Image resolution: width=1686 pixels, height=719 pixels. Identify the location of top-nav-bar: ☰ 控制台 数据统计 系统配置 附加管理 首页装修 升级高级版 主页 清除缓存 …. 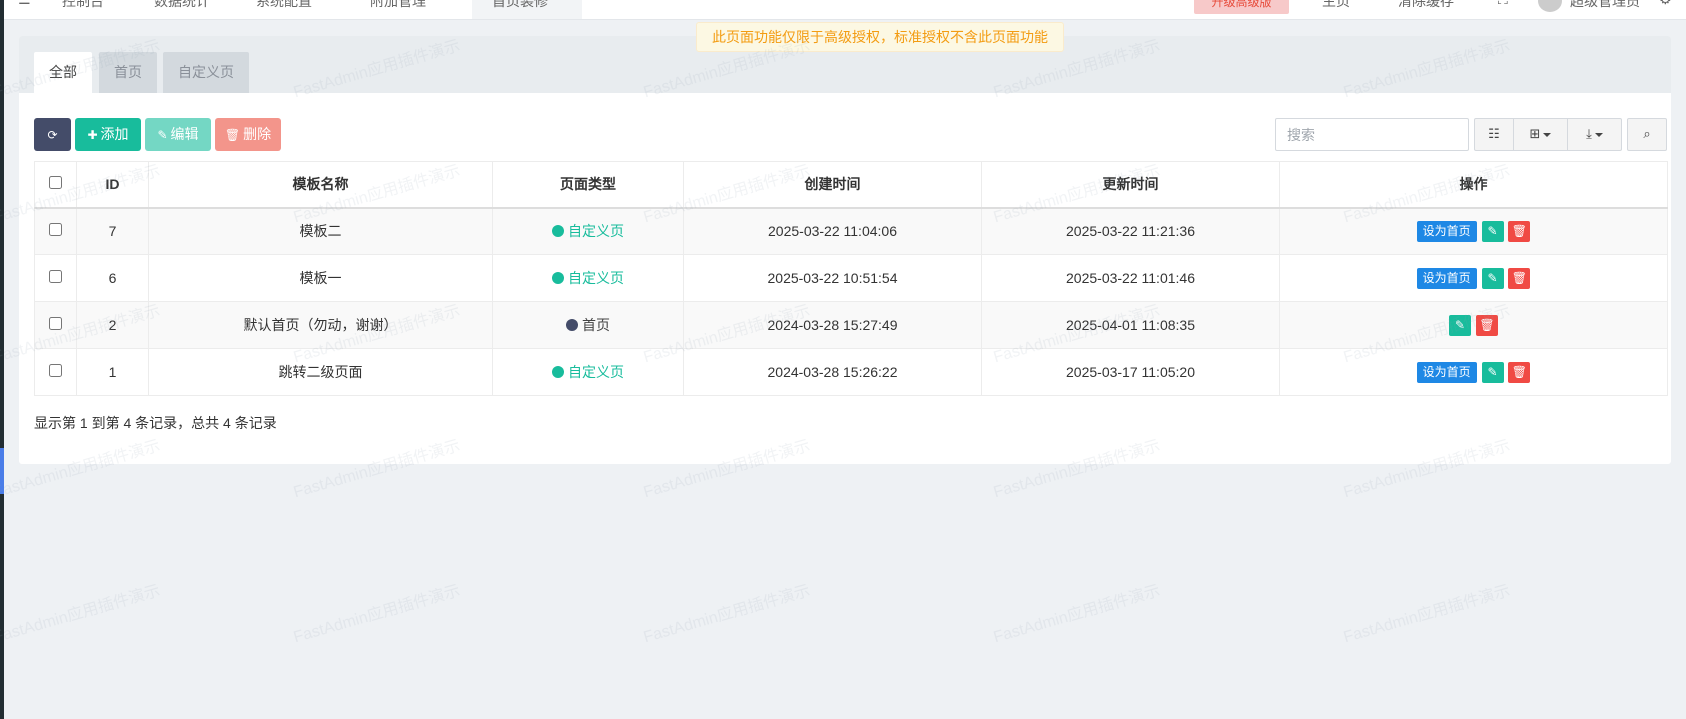
(845, 10).